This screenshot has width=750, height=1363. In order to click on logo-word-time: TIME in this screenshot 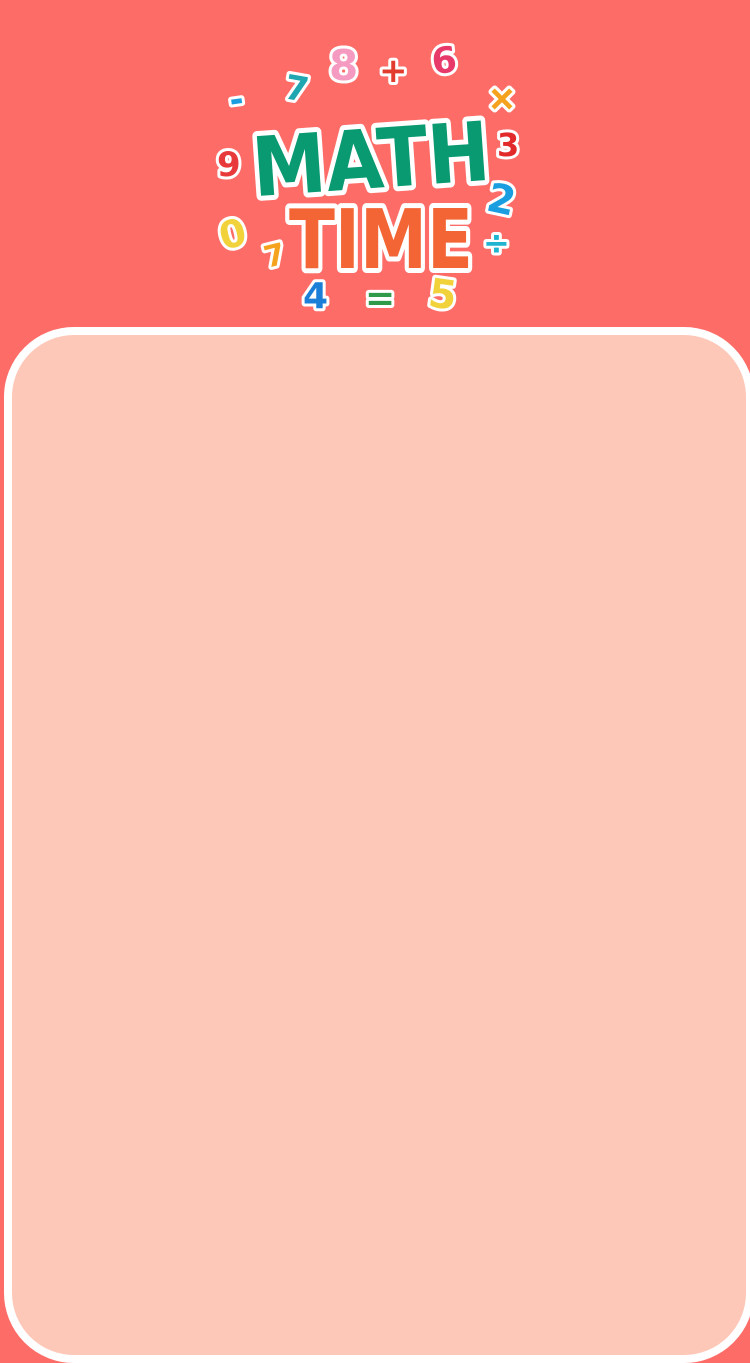, I will do `click(381, 240)`.